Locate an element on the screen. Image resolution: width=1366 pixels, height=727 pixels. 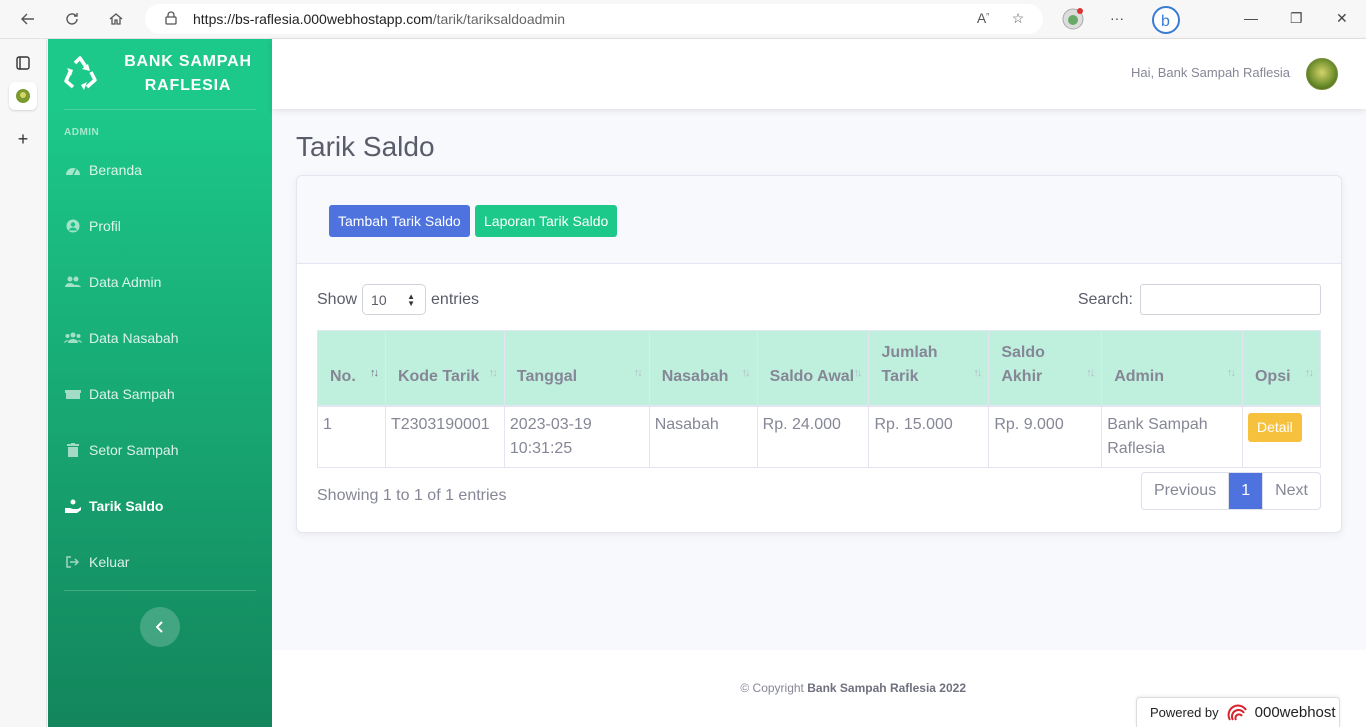
search-control: Search: is located at coordinates (1199, 299).